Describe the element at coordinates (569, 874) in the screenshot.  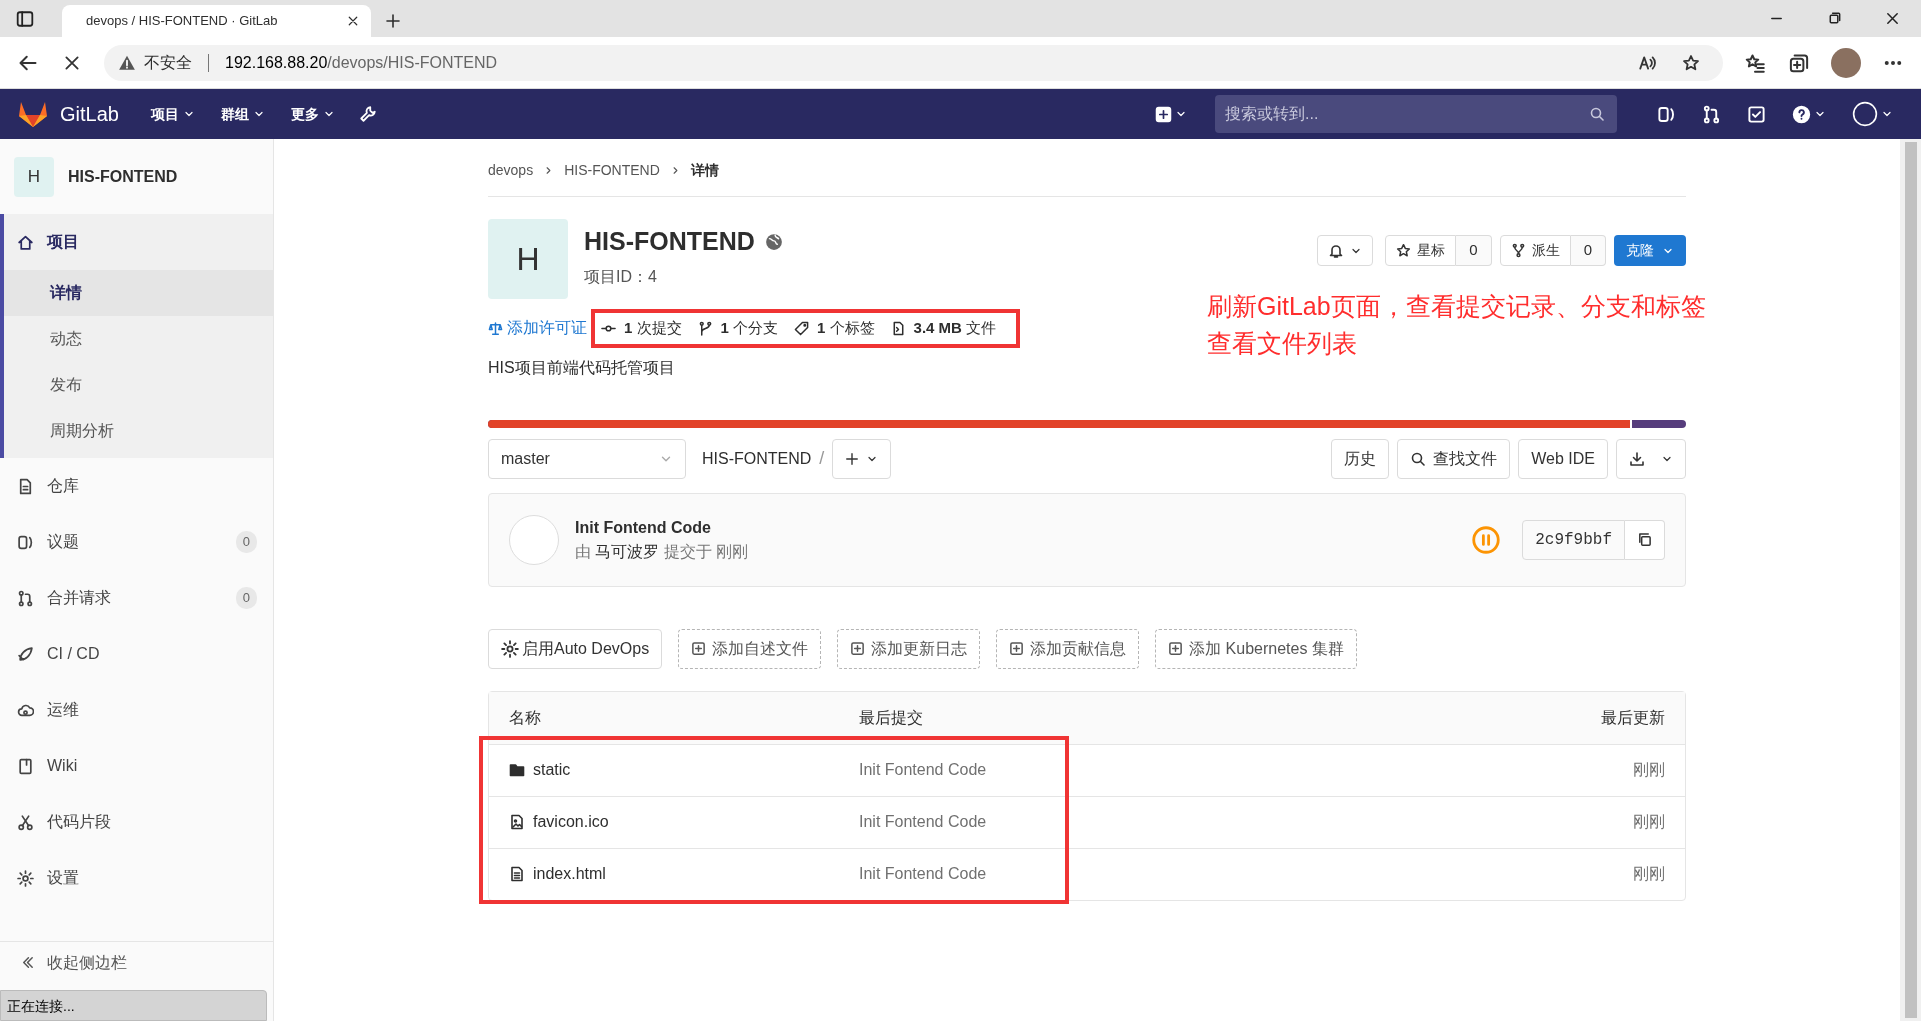
I see `file-name-link: index.html` at that location.